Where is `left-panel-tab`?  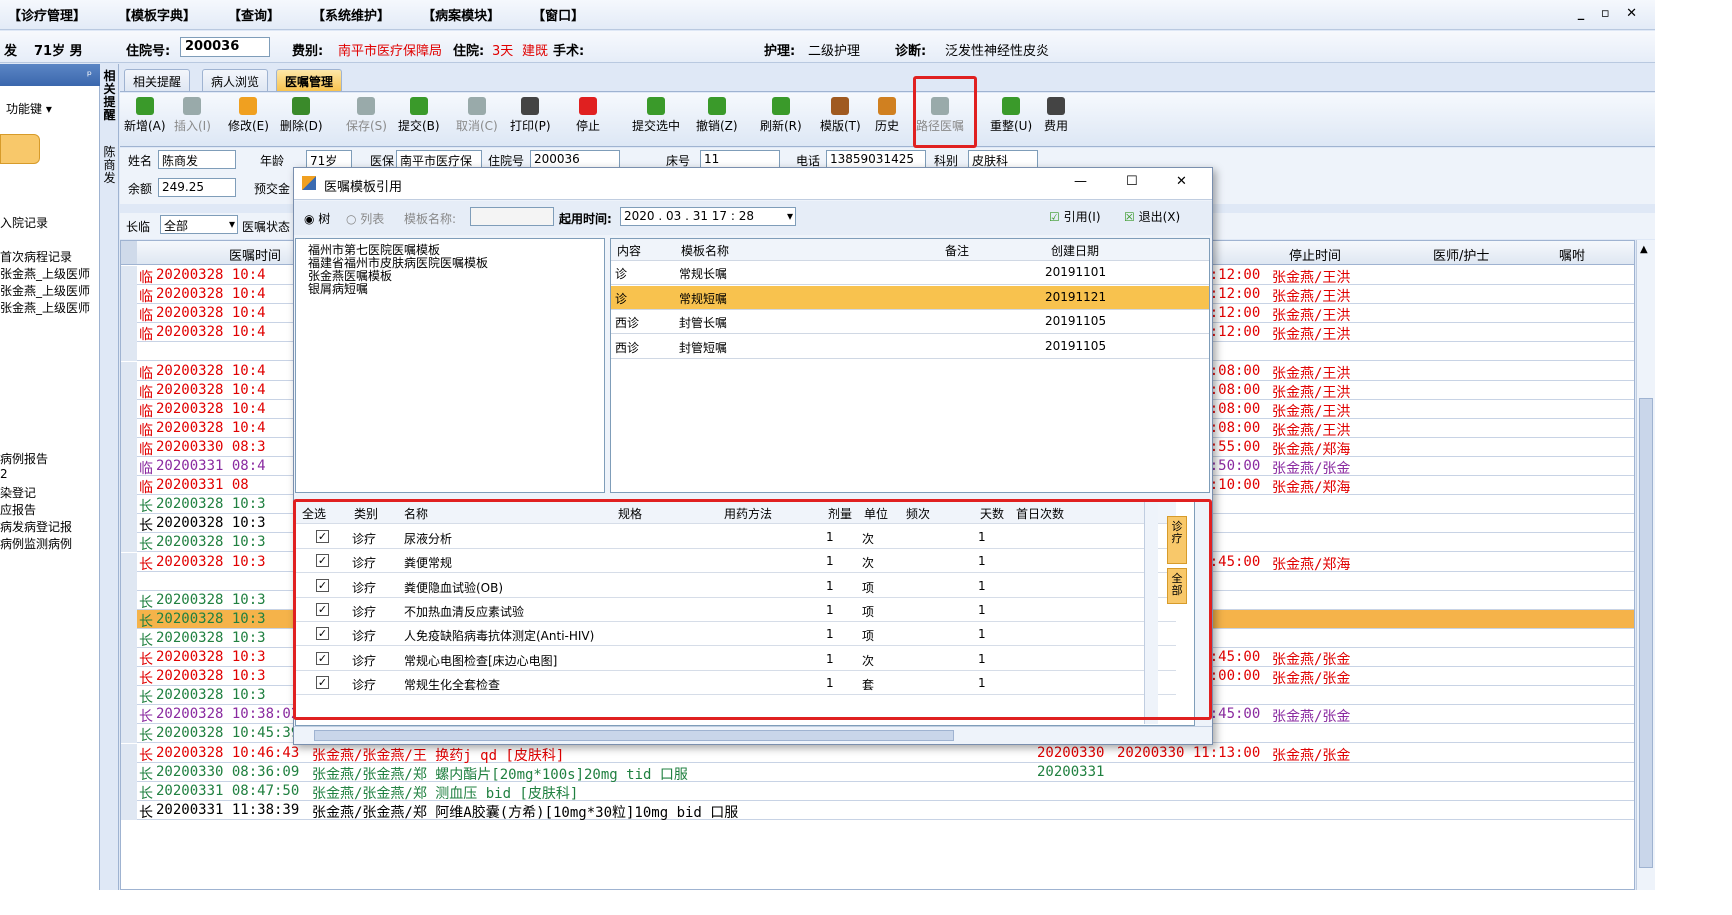
left-panel-tab is located at coordinates (20, 149).